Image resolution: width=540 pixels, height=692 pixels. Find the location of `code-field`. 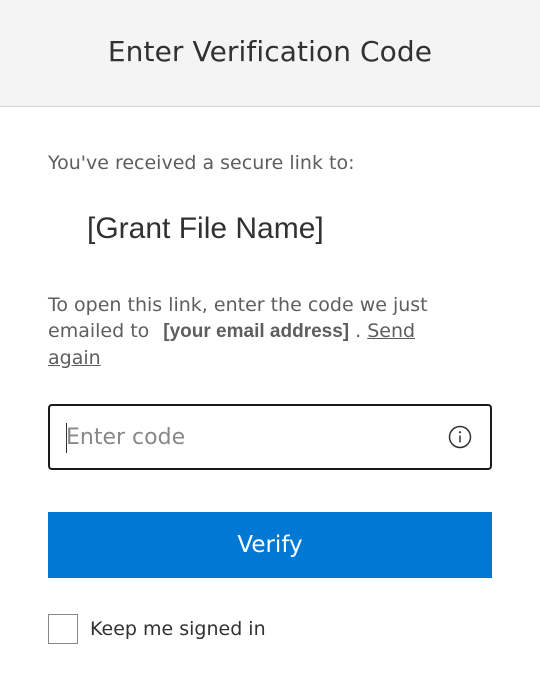

code-field is located at coordinates (270, 437).